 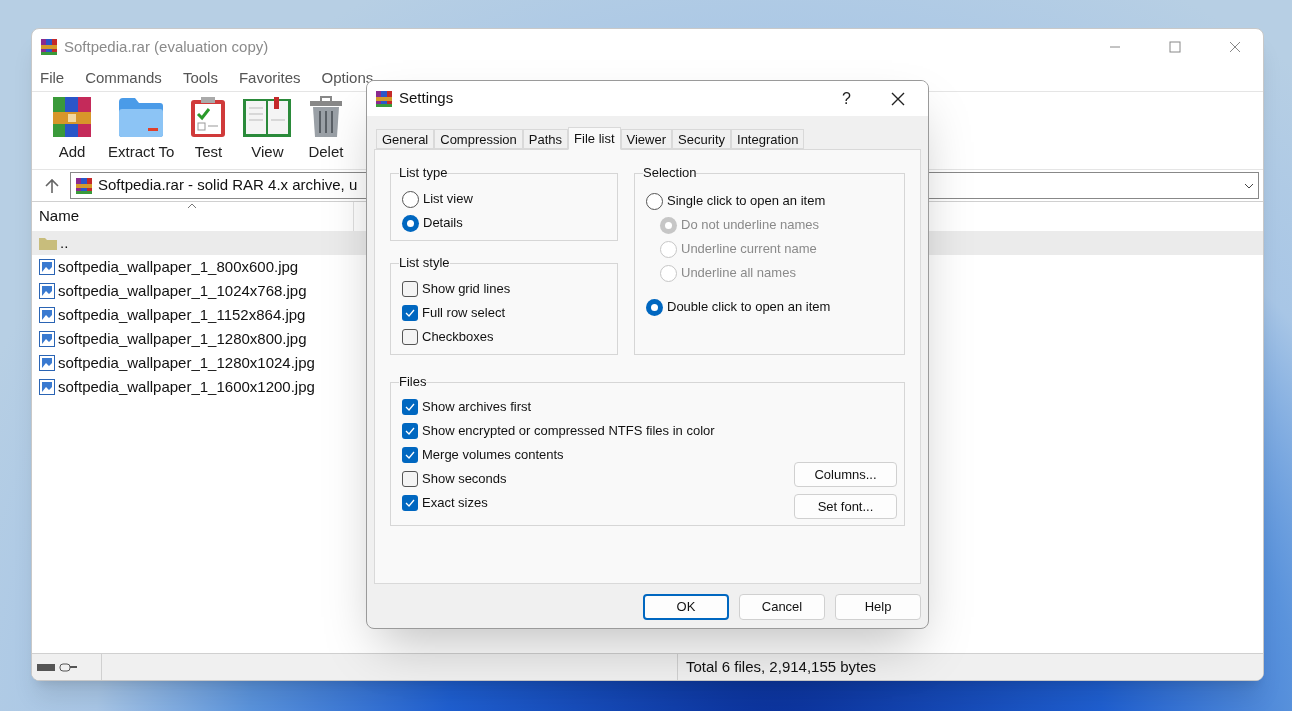 I want to click on group-title: List style, so click(x=424, y=263).